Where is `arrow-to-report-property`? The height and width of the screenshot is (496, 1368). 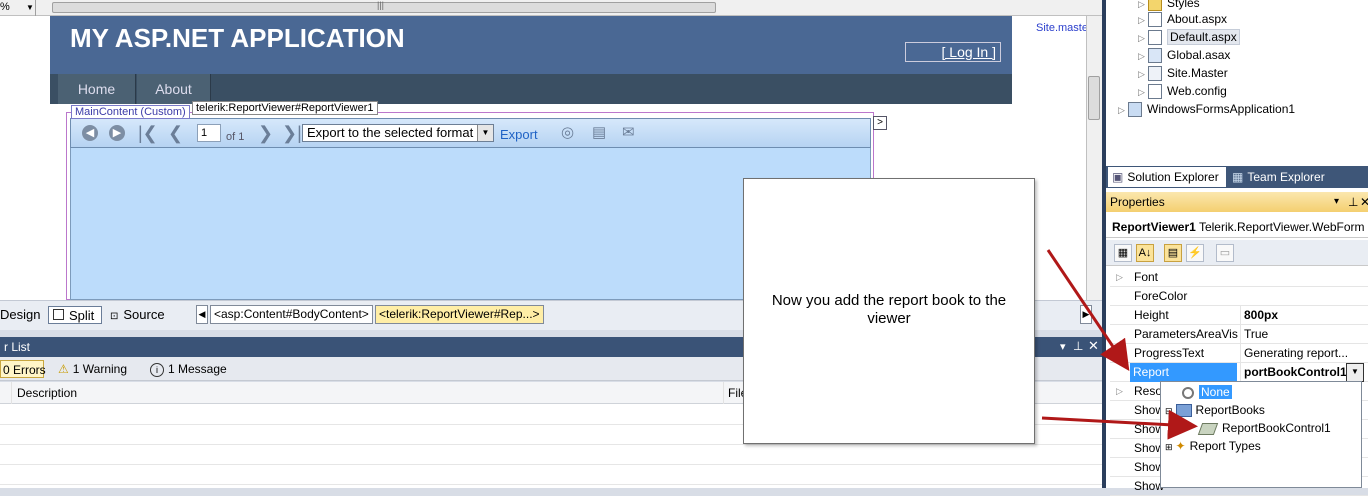 arrow-to-report-property is located at coordinates (1088, 310).